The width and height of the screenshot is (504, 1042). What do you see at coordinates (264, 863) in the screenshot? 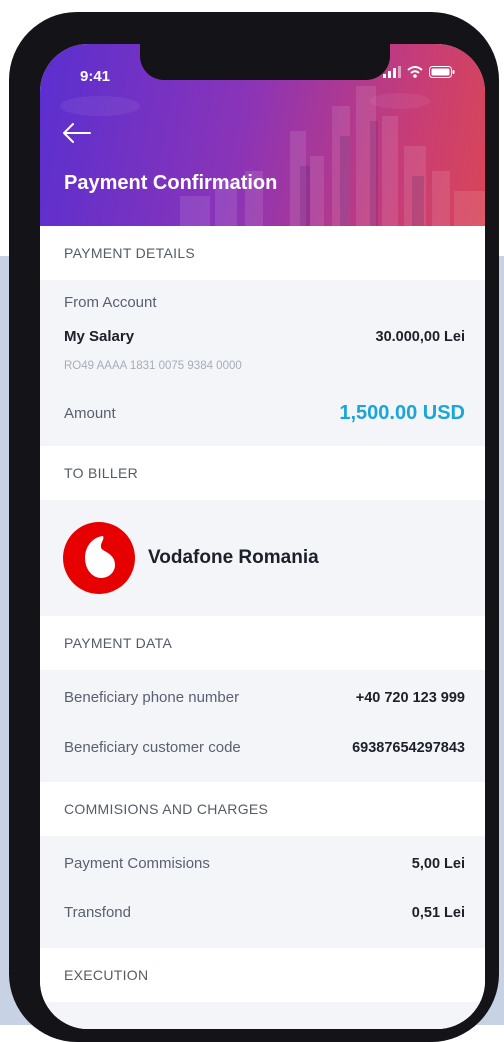
I see `commission-row: Payment Commisions 5,00 Lei` at bounding box center [264, 863].